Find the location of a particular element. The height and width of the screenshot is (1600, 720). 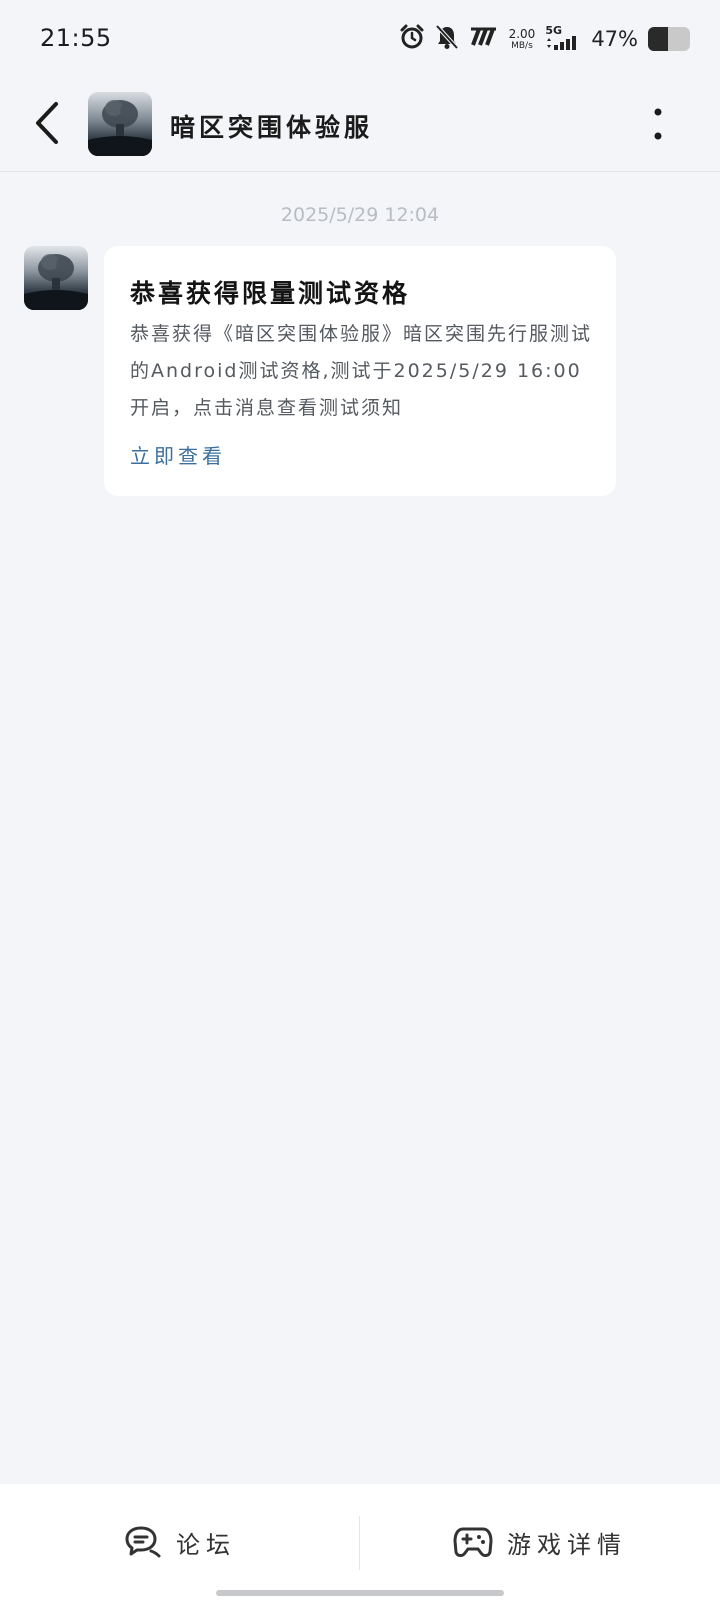

network-type: 5G is located at coordinates (553, 30).